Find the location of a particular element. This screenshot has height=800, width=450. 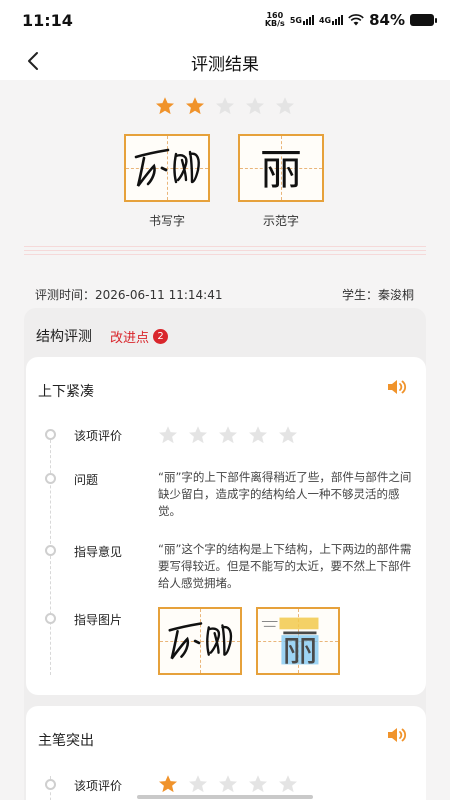

guide-image-annotated: 丽 is located at coordinates (298, 641).